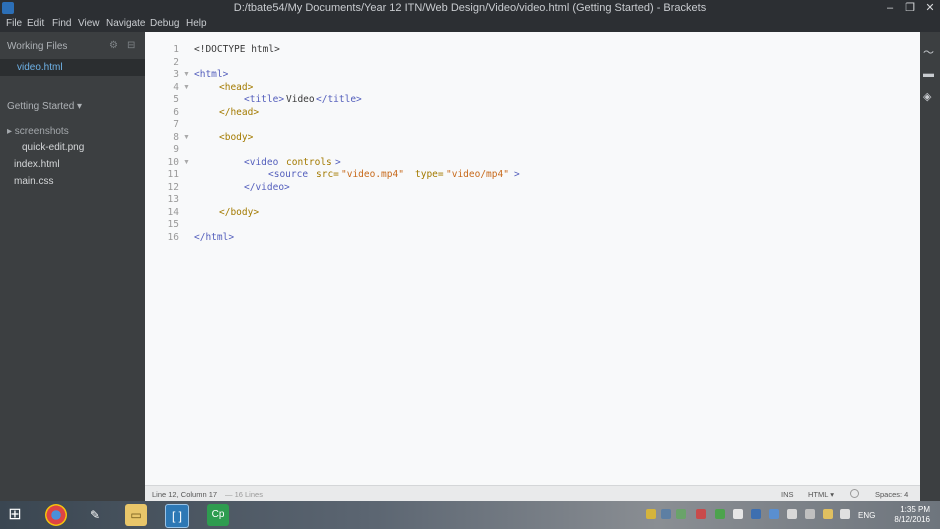  Describe the element at coordinates (854, 493) in the screenshot. I see `linter-status-icon` at that location.